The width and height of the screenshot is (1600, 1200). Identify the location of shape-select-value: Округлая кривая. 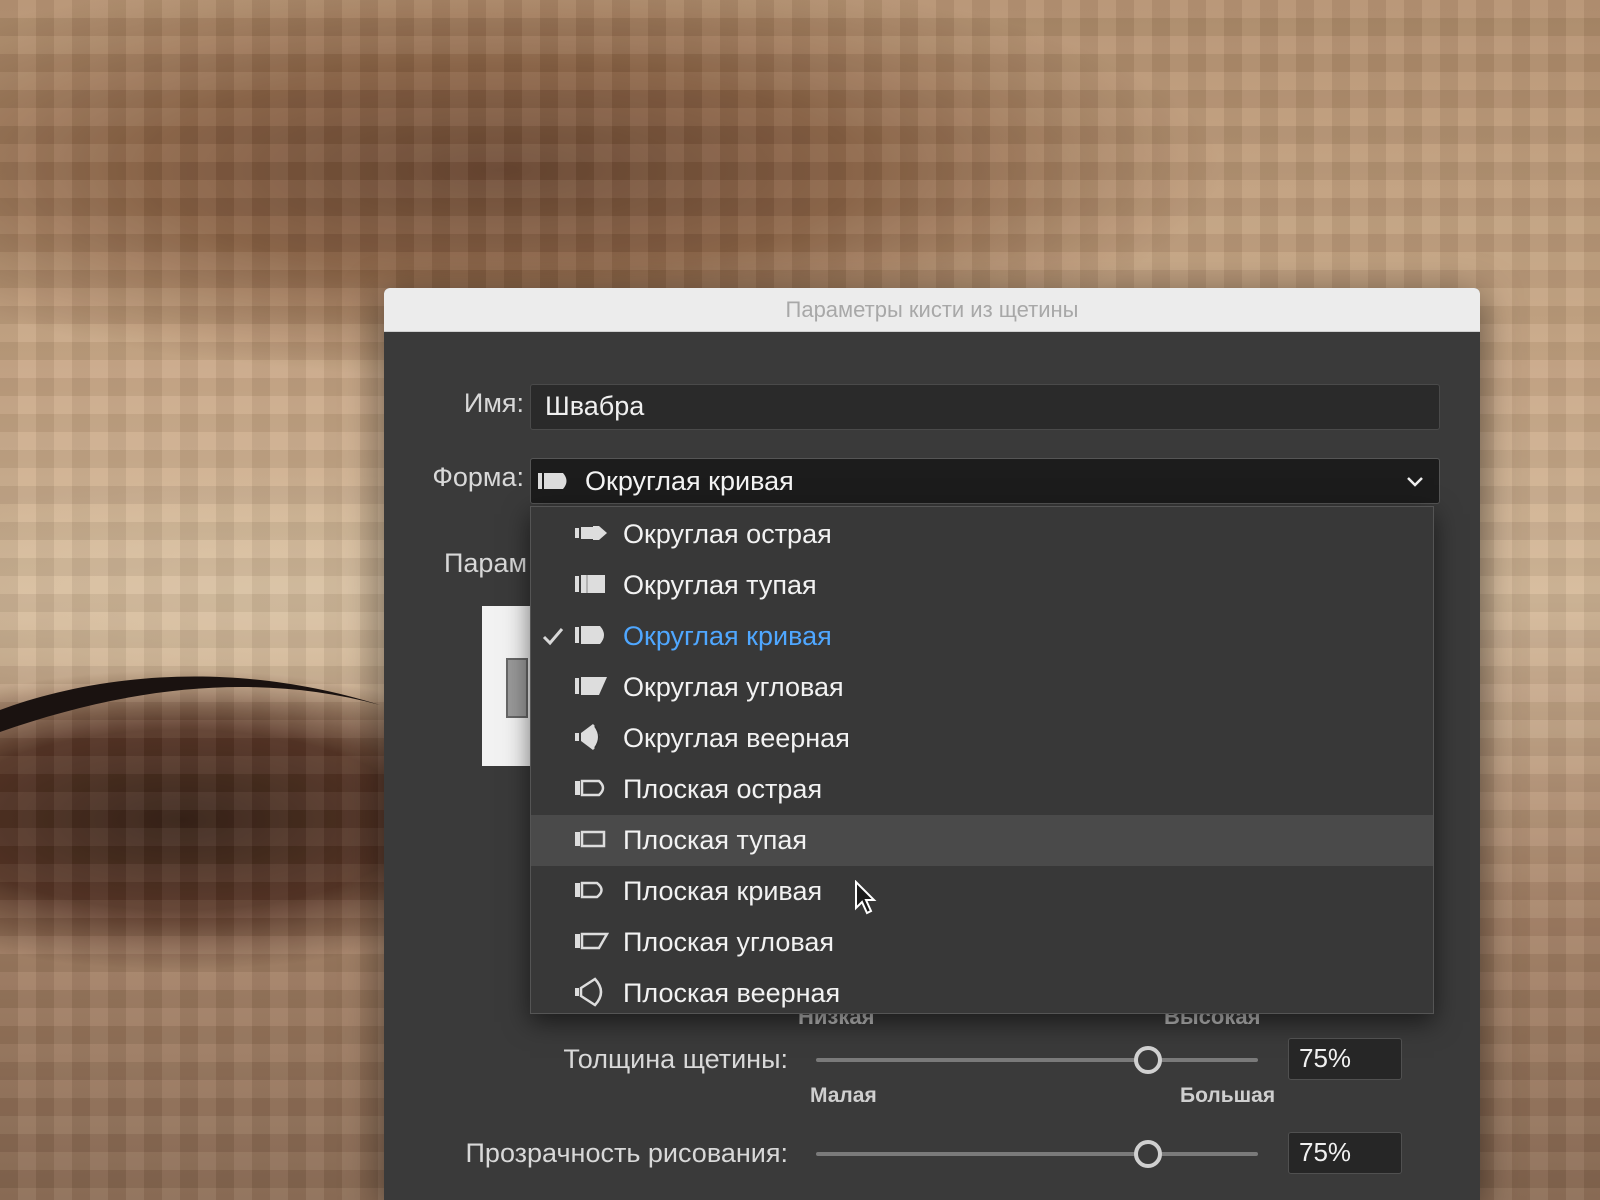
(689, 480).